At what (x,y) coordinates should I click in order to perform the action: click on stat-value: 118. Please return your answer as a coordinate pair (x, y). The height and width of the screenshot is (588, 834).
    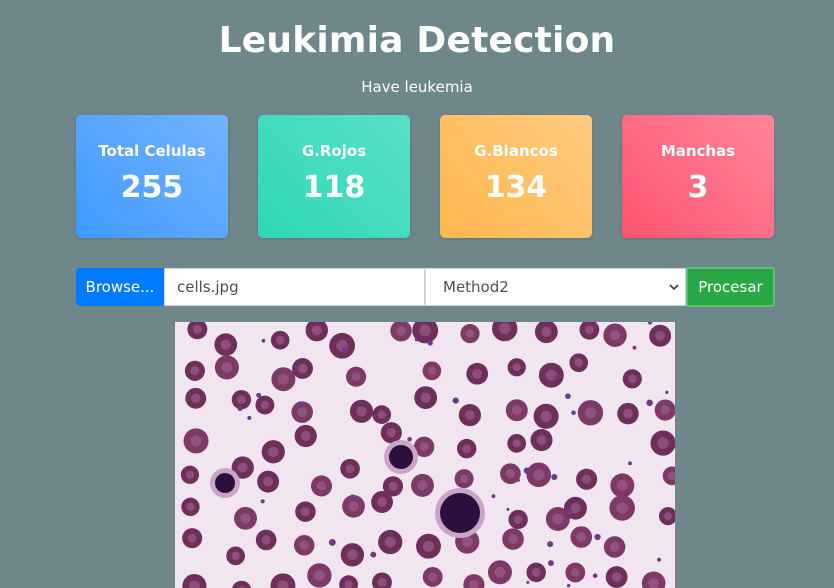
    Looking at the image, I should click on (334, 187).